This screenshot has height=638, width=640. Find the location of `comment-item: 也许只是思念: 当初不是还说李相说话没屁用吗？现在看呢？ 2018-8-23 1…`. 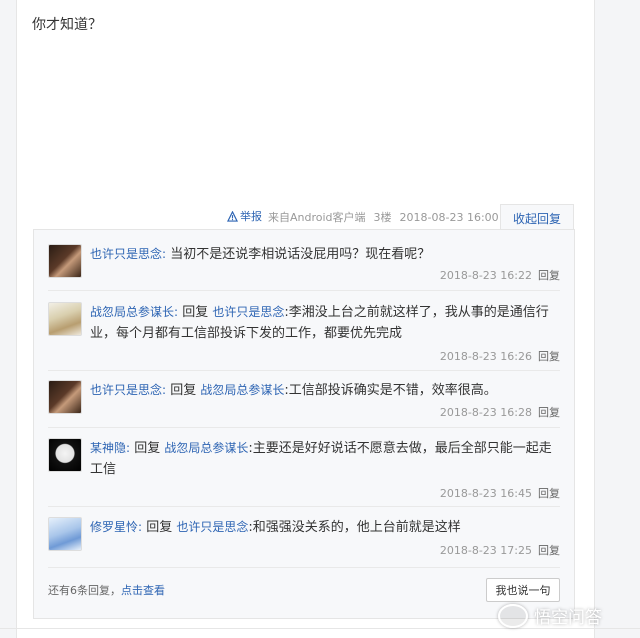

comment-item: 也许只是思念: 当初不是还说李相说话没屁用吗？现在看呢？ 2018-8-23 1… is located at coordinates (304, 264).